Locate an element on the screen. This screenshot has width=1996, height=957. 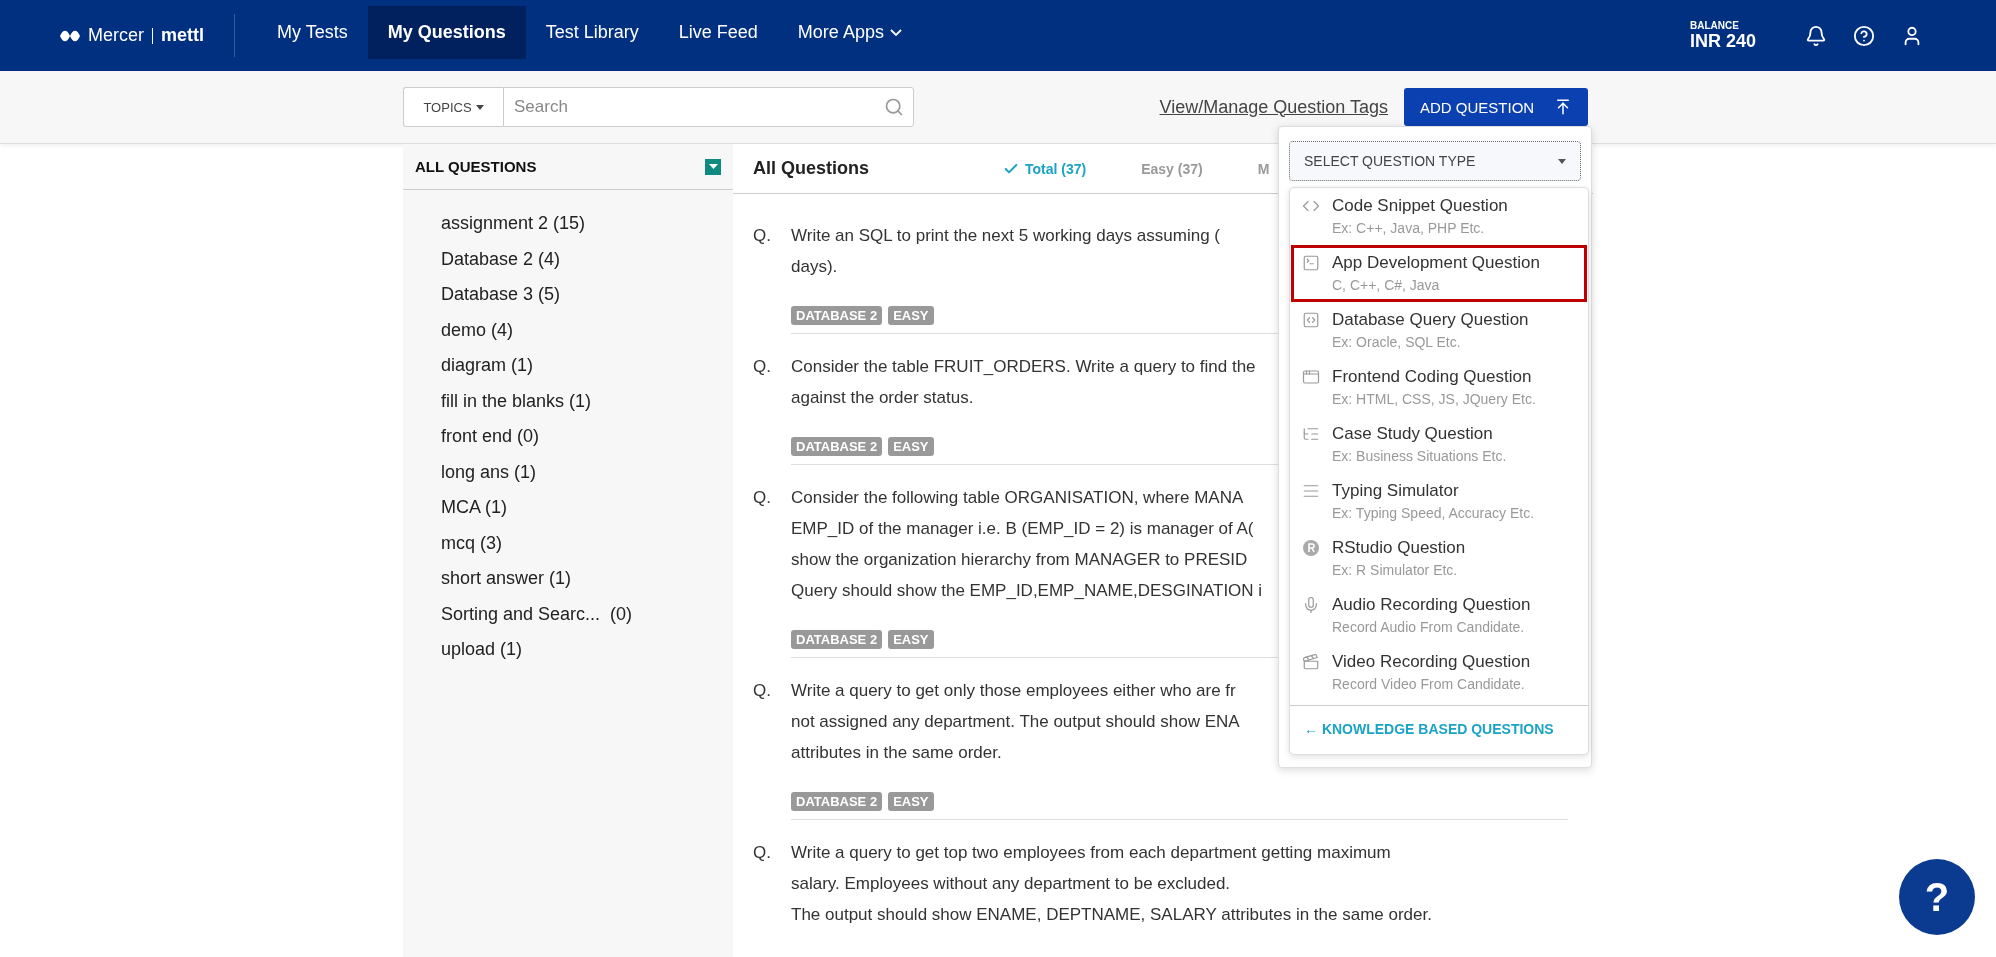
nav-tab: Live Feed is located at coordinates (718, 32).